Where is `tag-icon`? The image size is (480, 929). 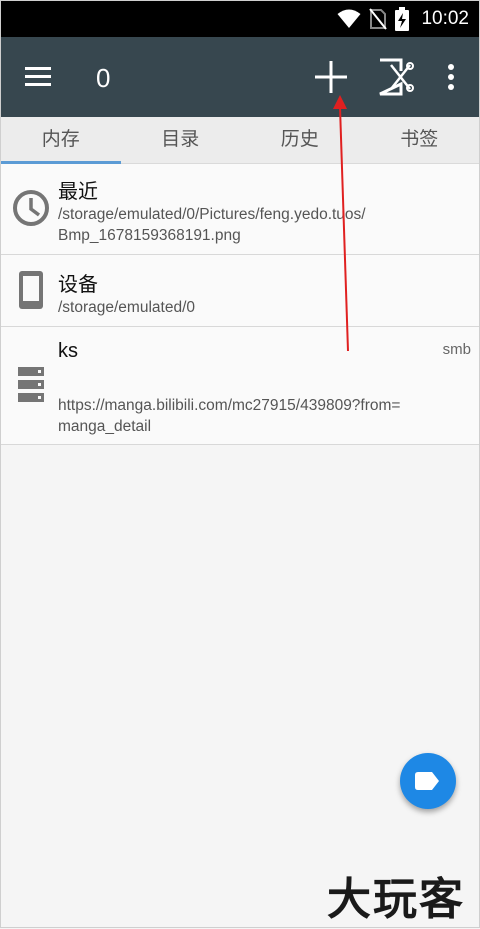 tag-icon is located at coordinates (427, 781).